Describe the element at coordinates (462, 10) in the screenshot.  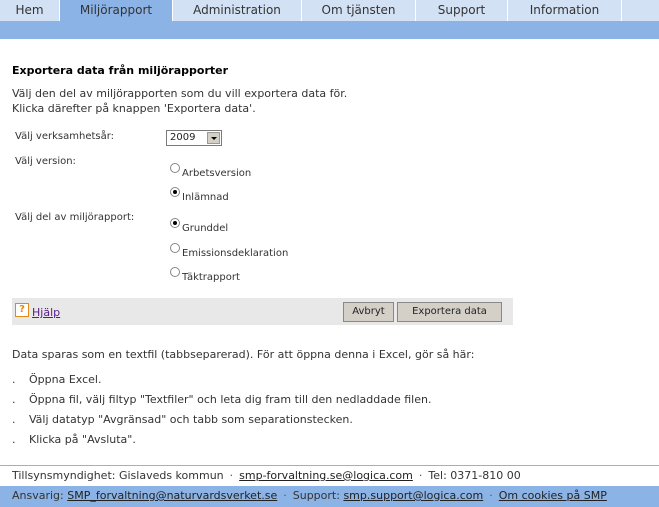
I see `nav-item-support: Support` at that location.